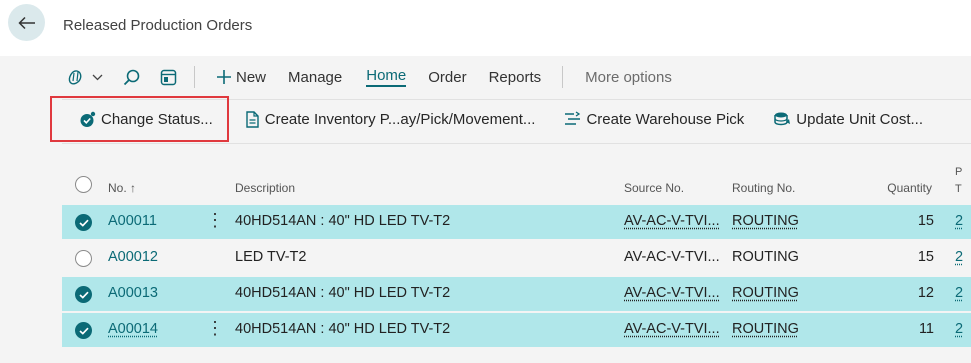 The width and height of the screenshot is (971, 363). What do you see at coordinates (782, 119) in the screenshot?
I see `update-cost-icon` at bounding box center [782, 119].